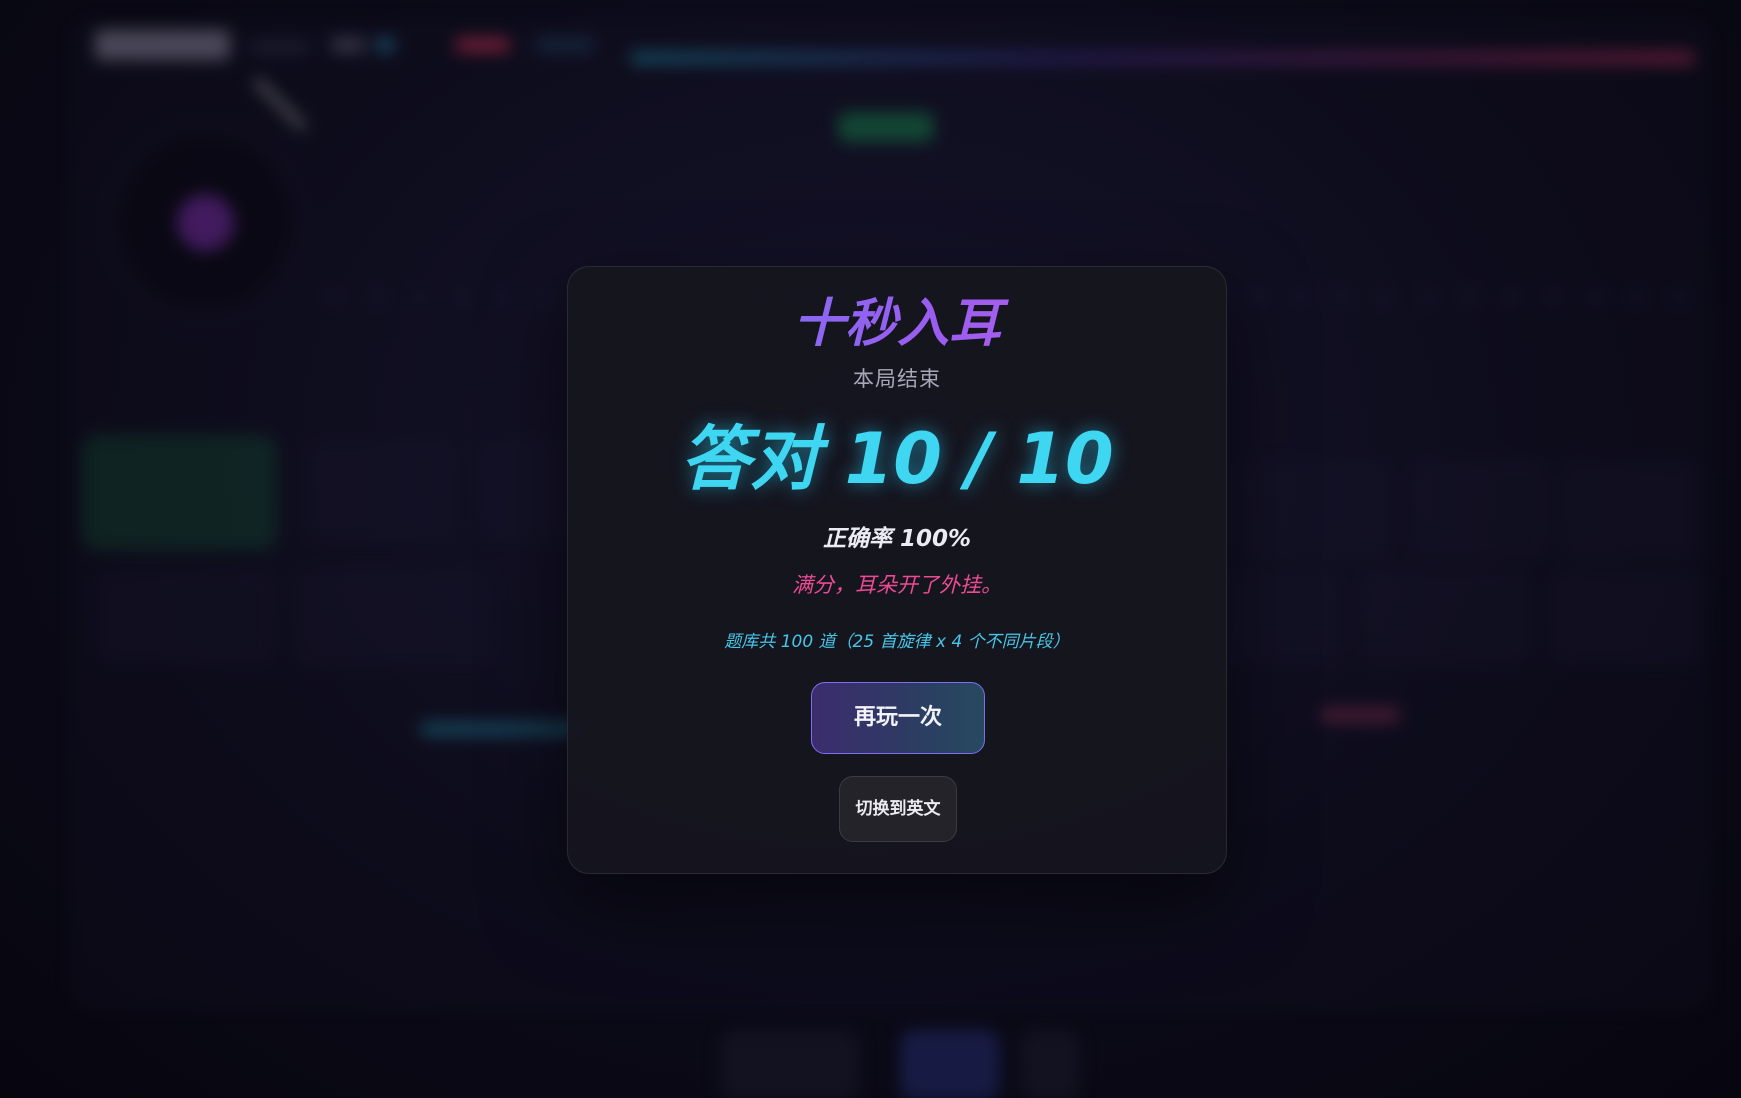 The image size is (1741, 1098). What do you see at coordinates (897, 642) in the screenshot?
I see `question-pool-info: 题库共 100 道（25 首旋律 x 4 个不同片段）` at bounding box center [897, 642].